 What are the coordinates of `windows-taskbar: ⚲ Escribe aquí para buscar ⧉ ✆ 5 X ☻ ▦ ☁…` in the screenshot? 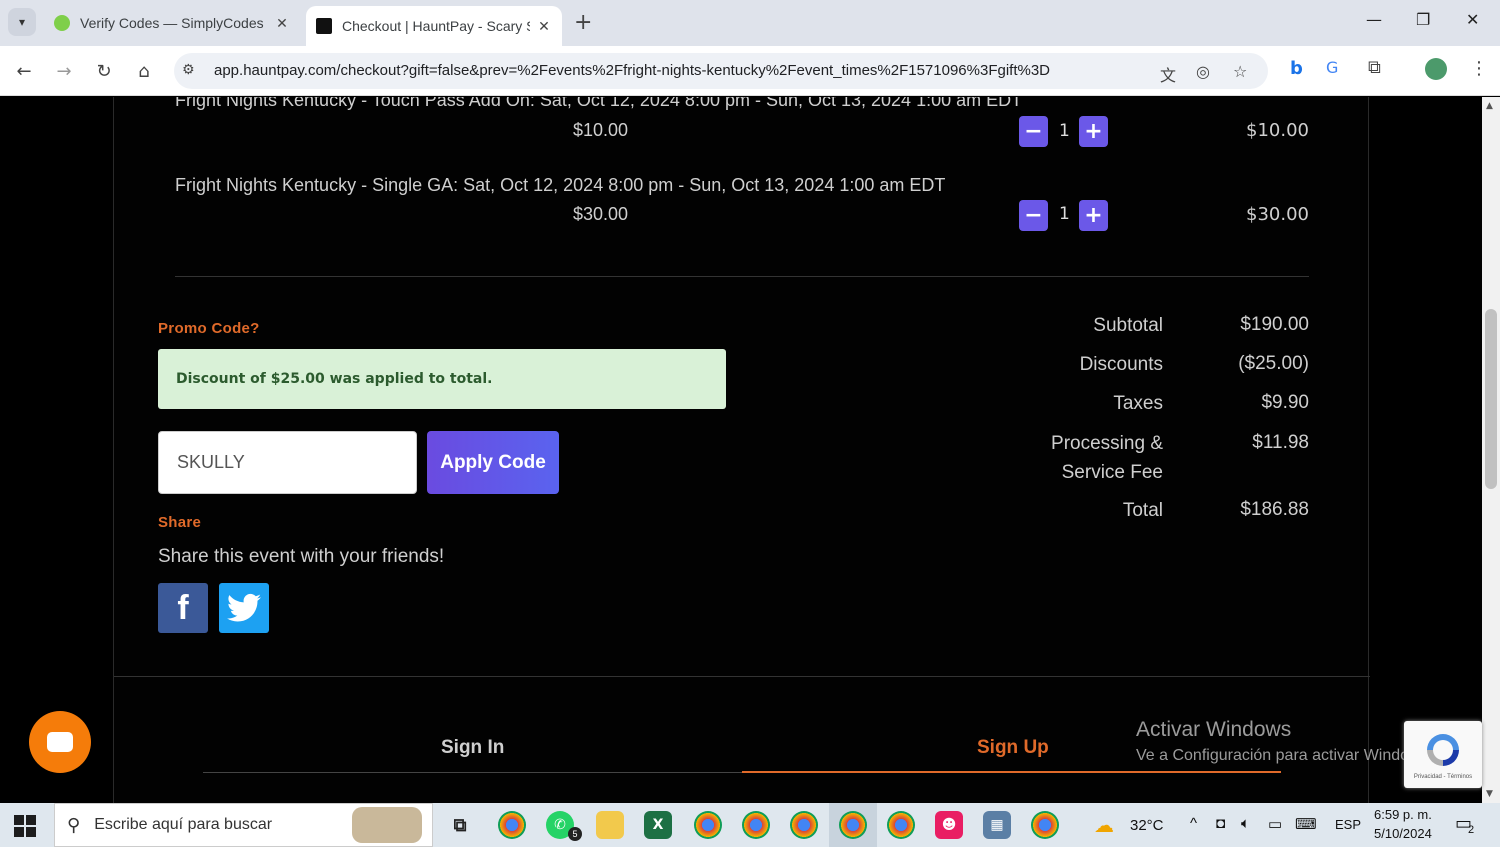 It's located at (750, 825).